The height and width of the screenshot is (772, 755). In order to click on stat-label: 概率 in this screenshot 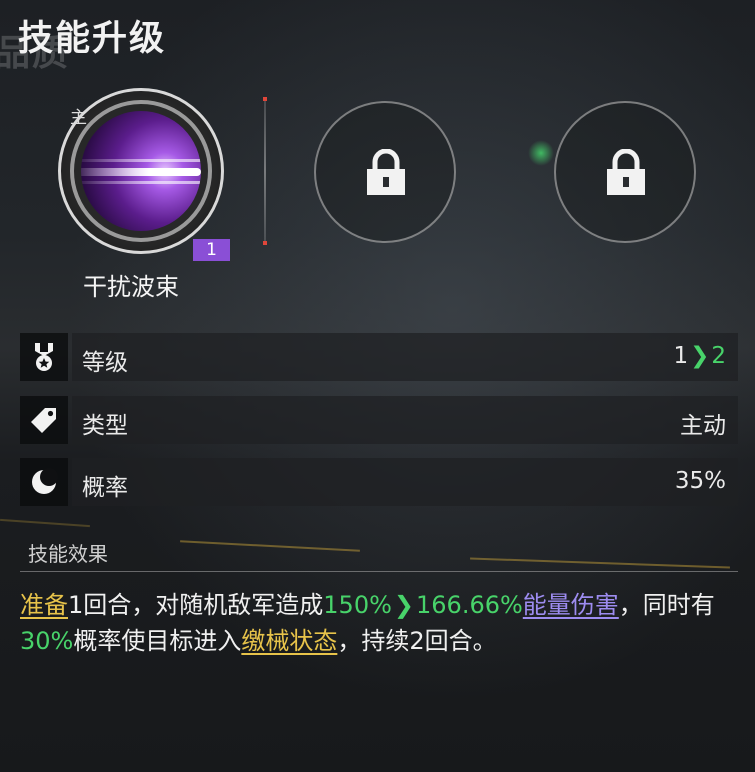, I will do `click(105, 488)`.